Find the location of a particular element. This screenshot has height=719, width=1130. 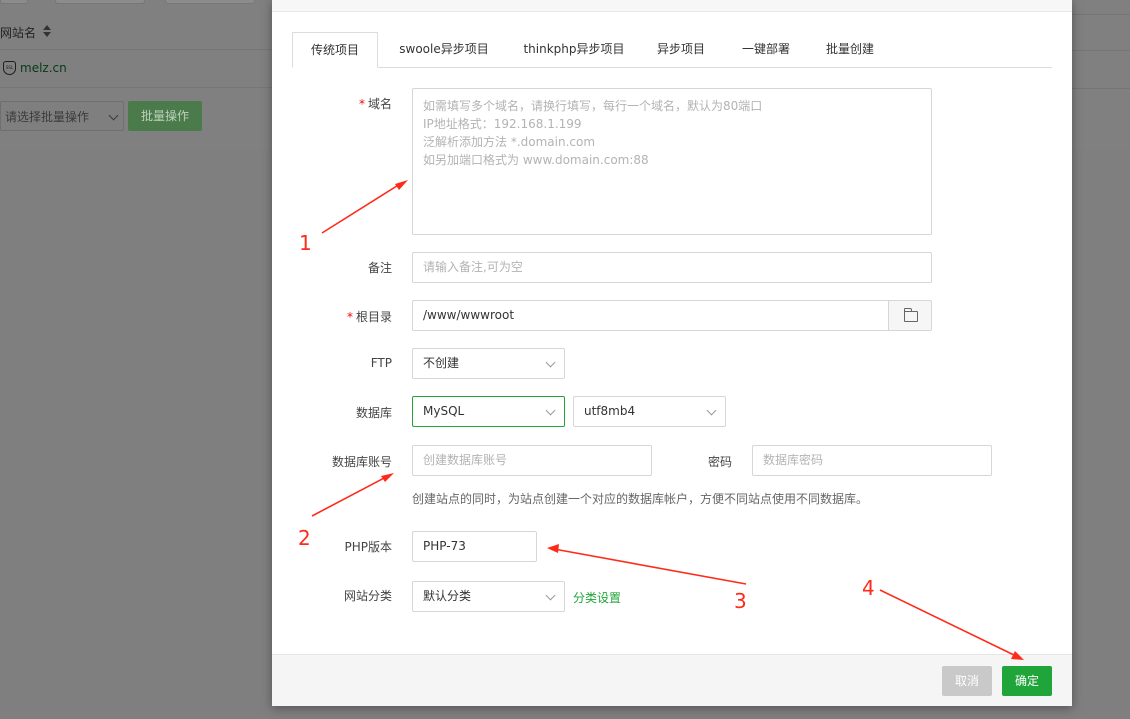

annotation-label-2: 2 is located at coordinates (304, 538).